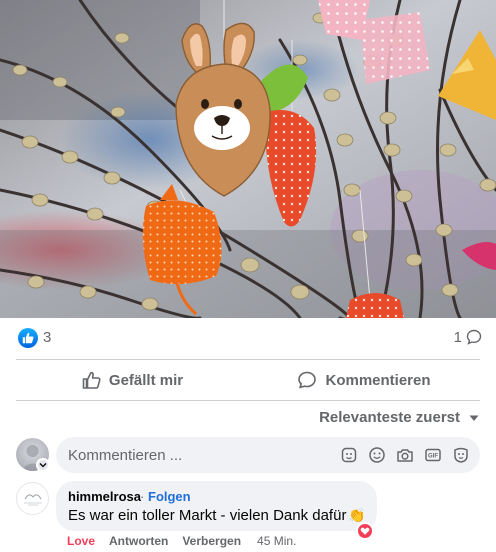 This screenshot has width=496, height=552. I want to click on thumbs-up-icon, so click(91, 380).